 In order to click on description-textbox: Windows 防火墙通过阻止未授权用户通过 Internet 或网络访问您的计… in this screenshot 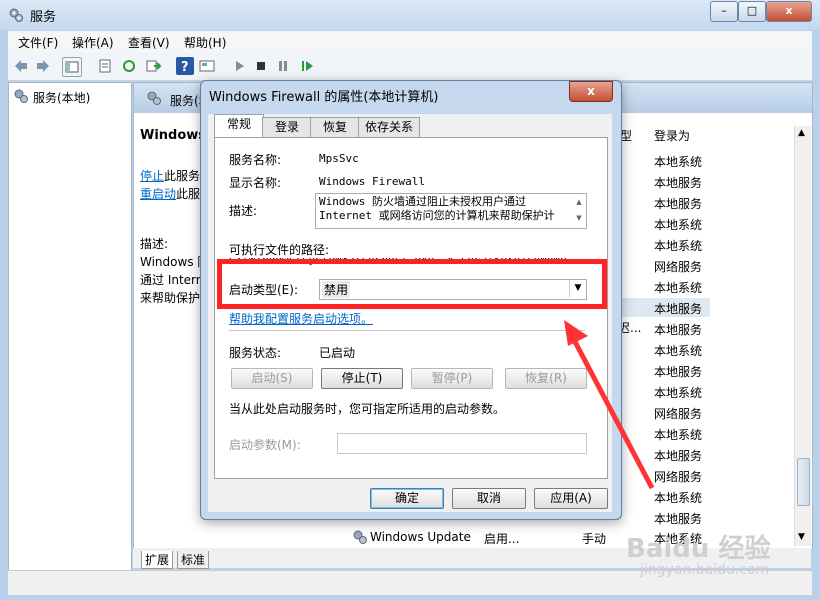, I will do `click(451, 211)`.